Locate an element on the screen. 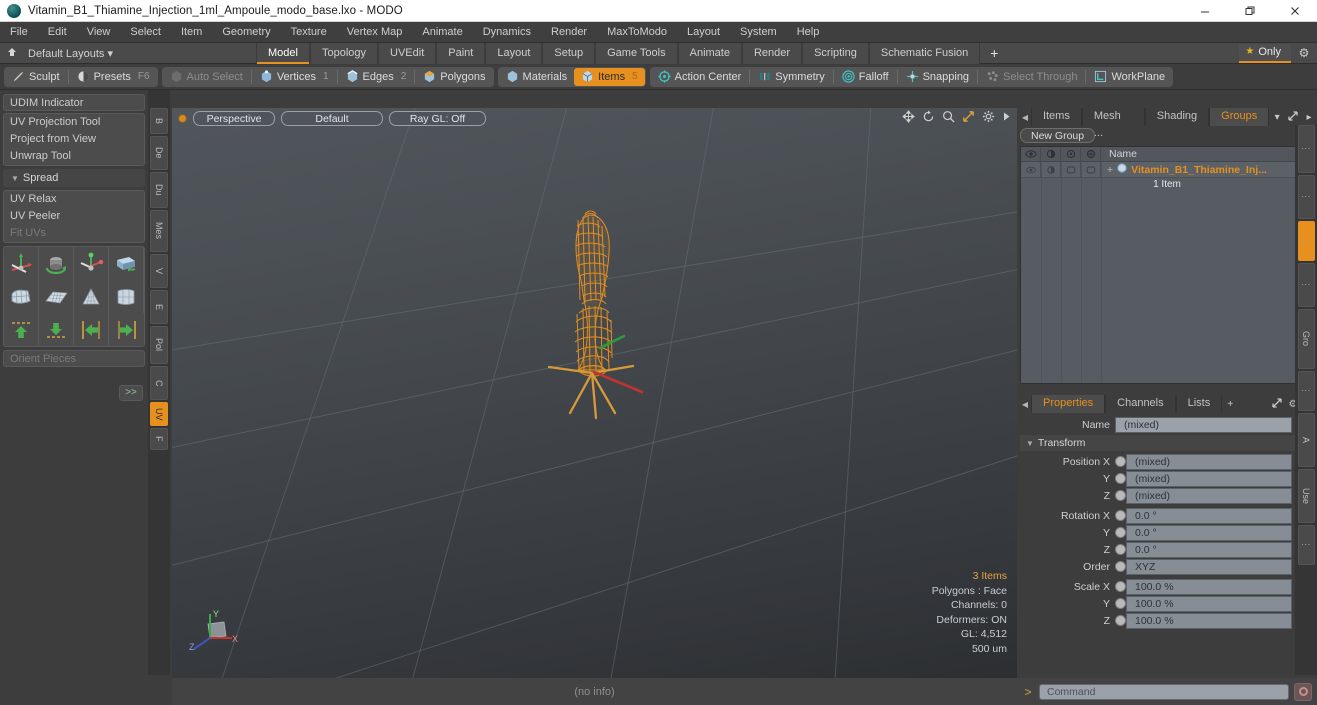 The image size is (1317, 705). layout-tab-uvedit: UVEdit is located at coordinates (407, 53).